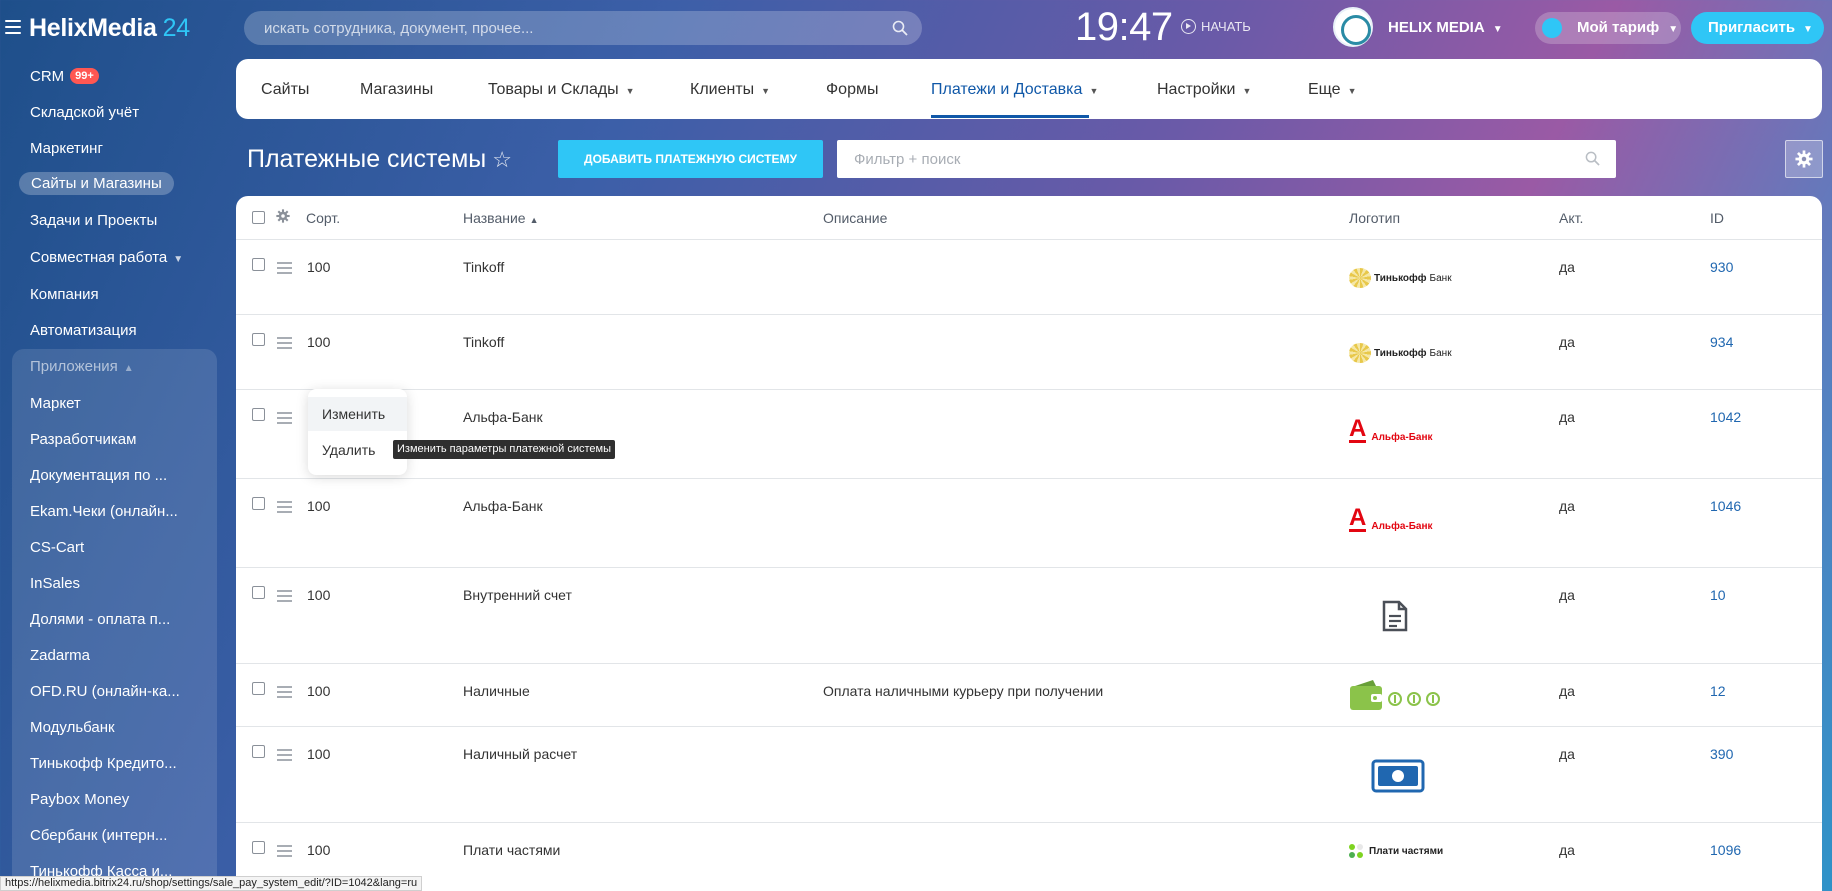 This screenshot has height=891, width=1832. I want to click on sidebar-apps-toggle: Приложения ▲, so click(82, 366).